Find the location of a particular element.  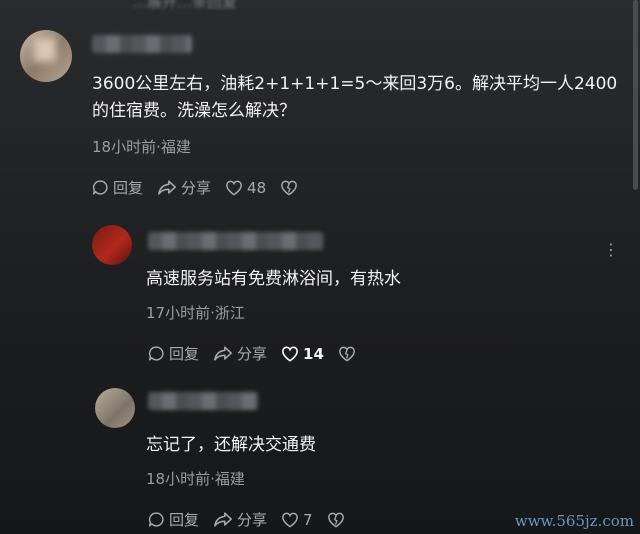

comment-actions: 回复 分享 14 is located at coordinates (261, 353).